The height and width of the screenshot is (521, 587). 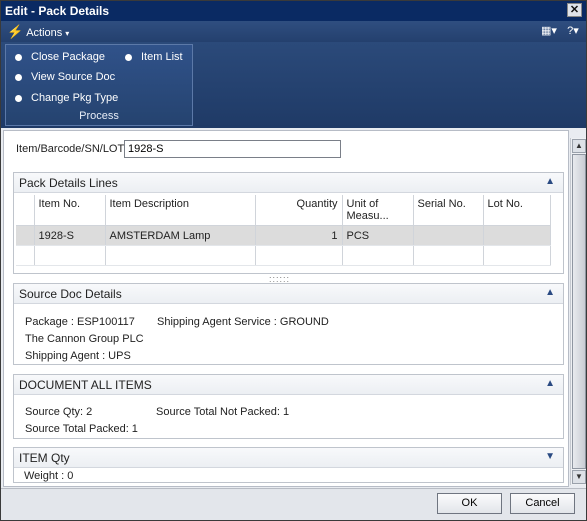 What do you see at coordinates (299, 235) in the screenshot?
I see `quantity-cell: 1` at bounding box center [299, 235].